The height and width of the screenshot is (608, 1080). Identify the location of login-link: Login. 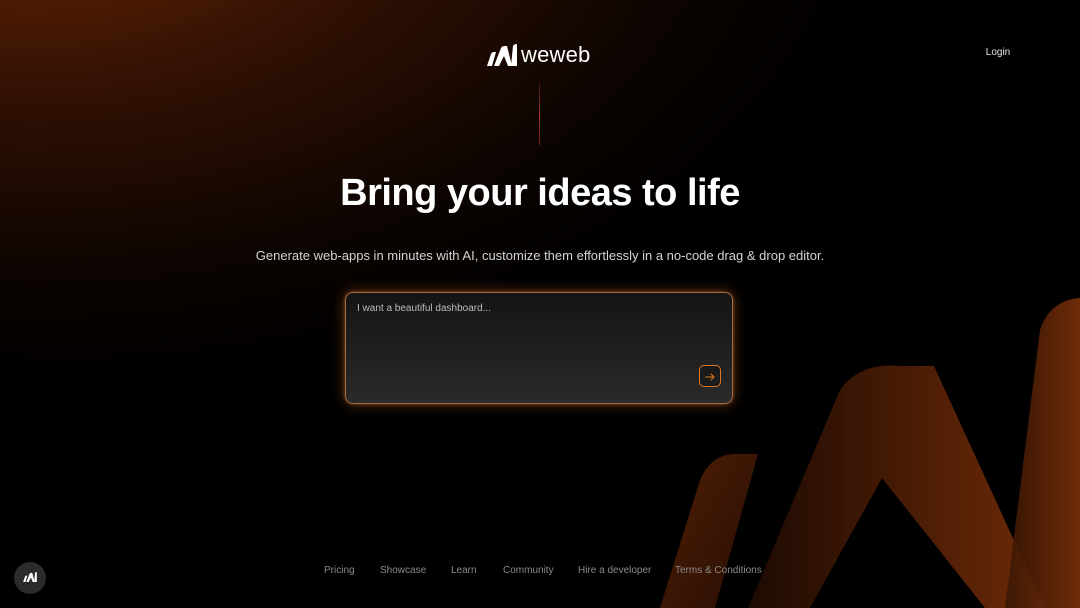
(998, 52).